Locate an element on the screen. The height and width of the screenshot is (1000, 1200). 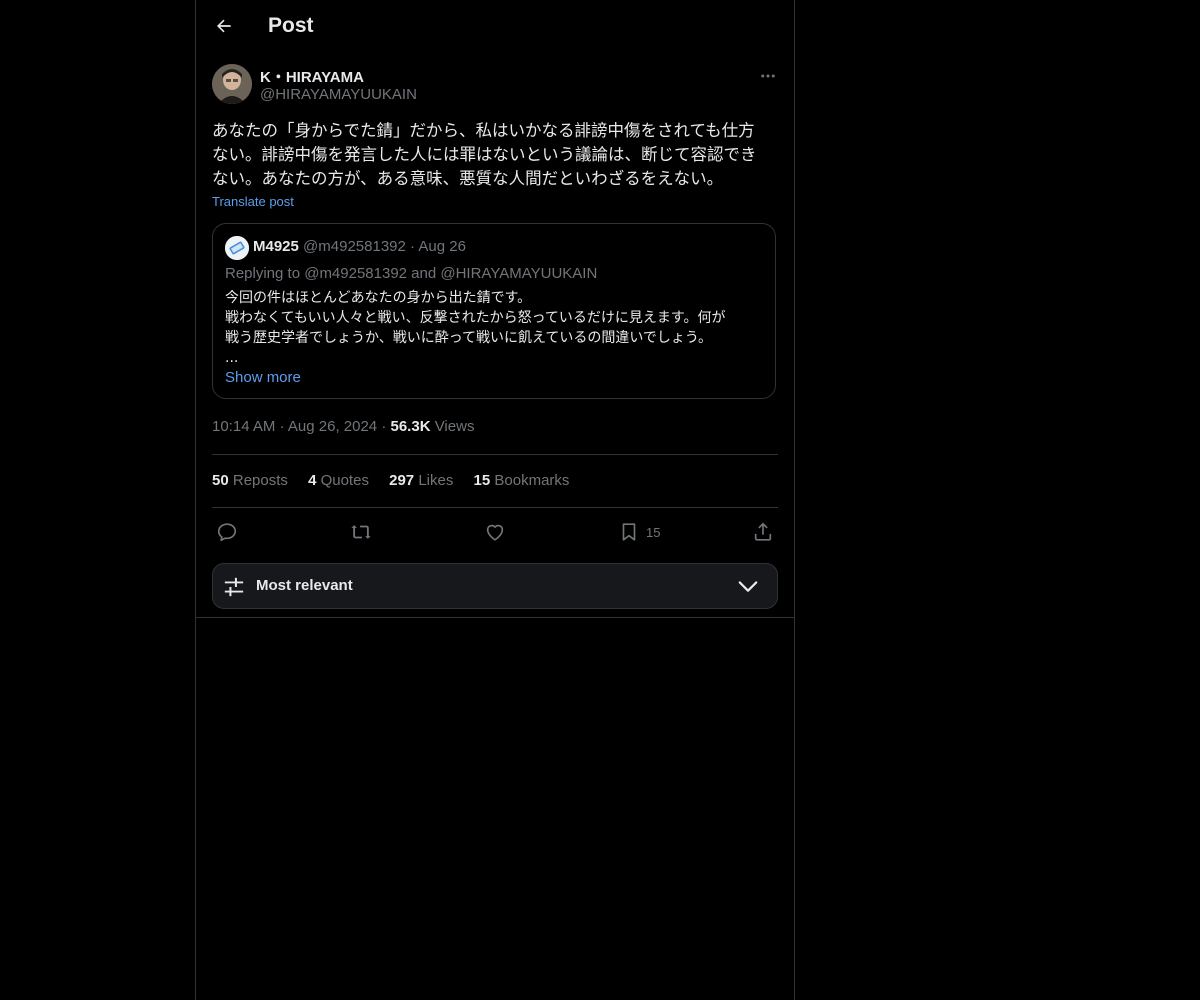
avatar is located at coordinates (232, 84).